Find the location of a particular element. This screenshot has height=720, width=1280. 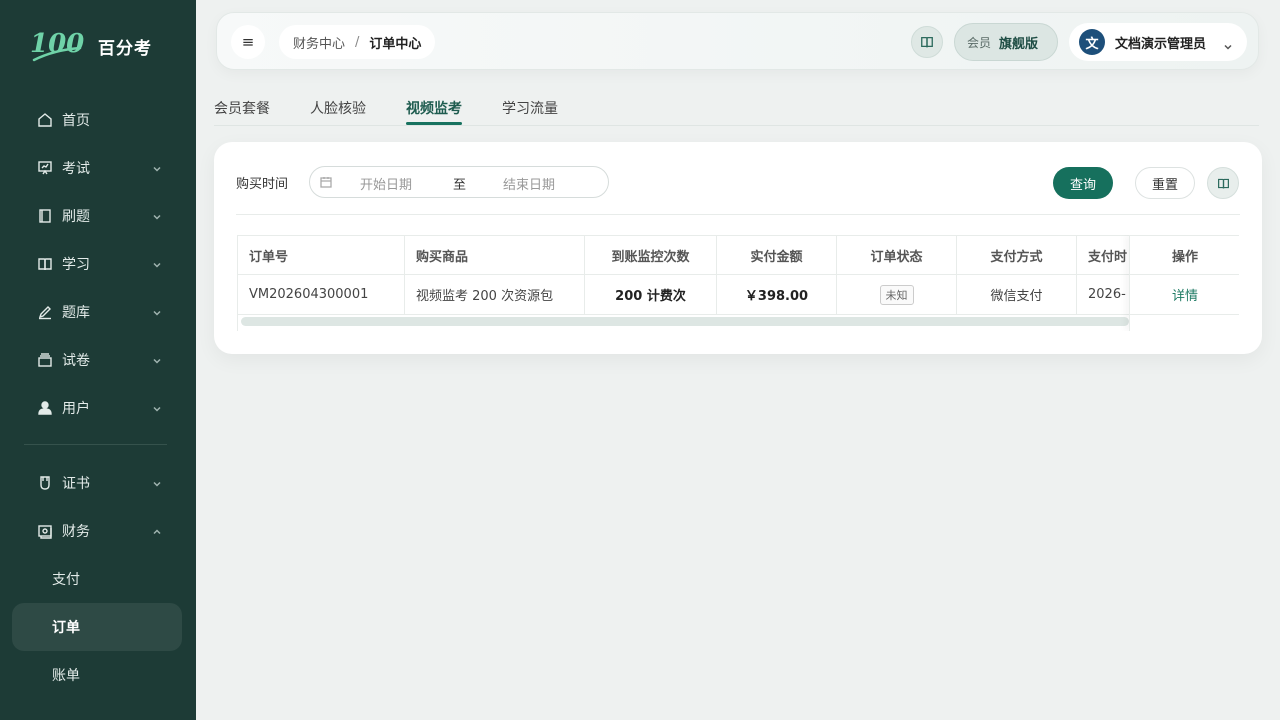

menu-toggle-button: ≡ is located at coordinates (248, 42).